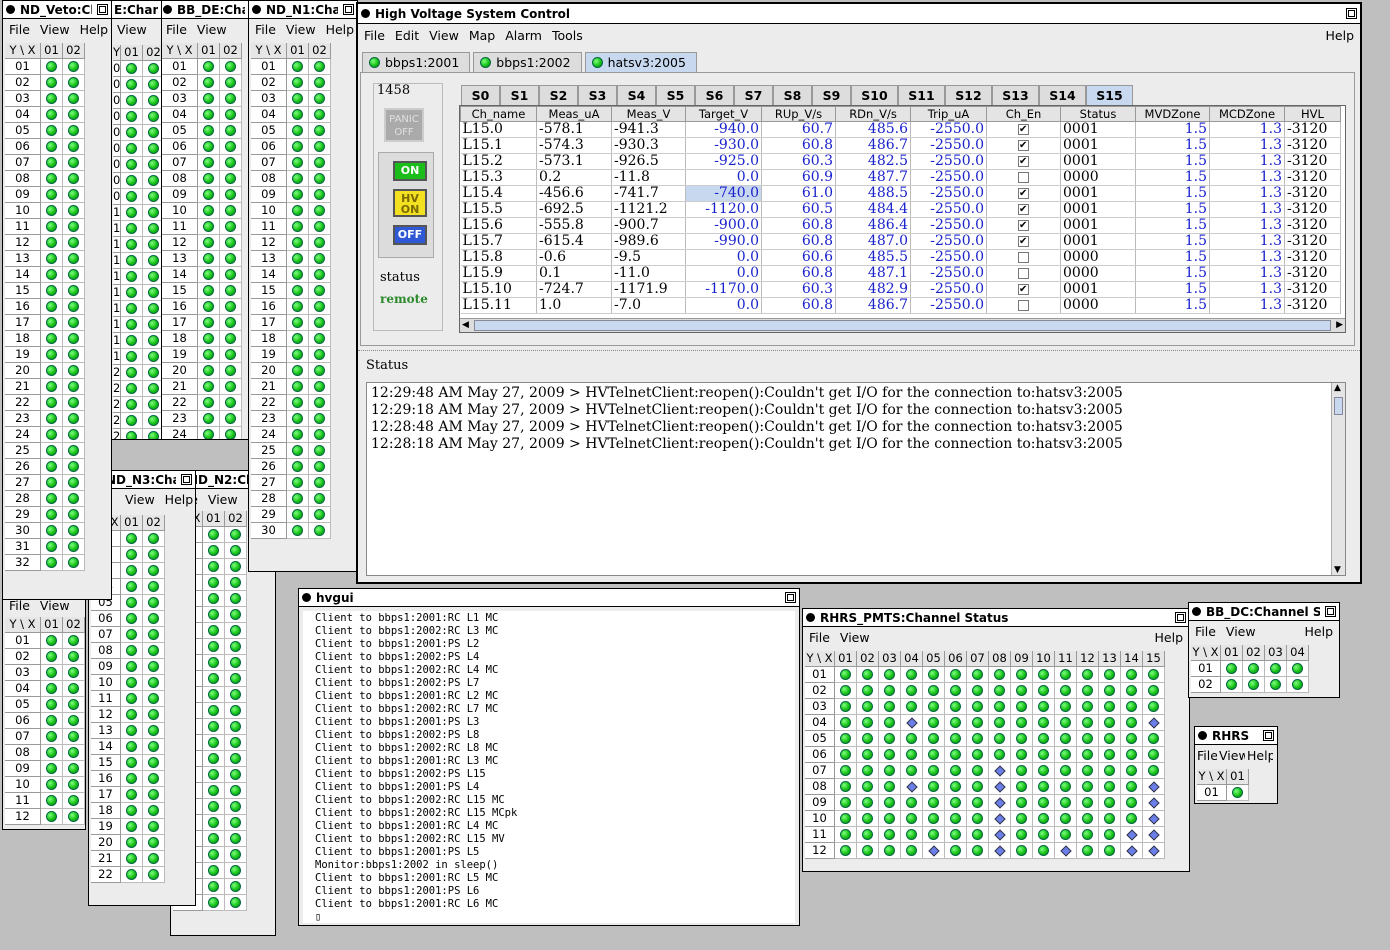  I want to click on maximize-icon, so click(348, 9).